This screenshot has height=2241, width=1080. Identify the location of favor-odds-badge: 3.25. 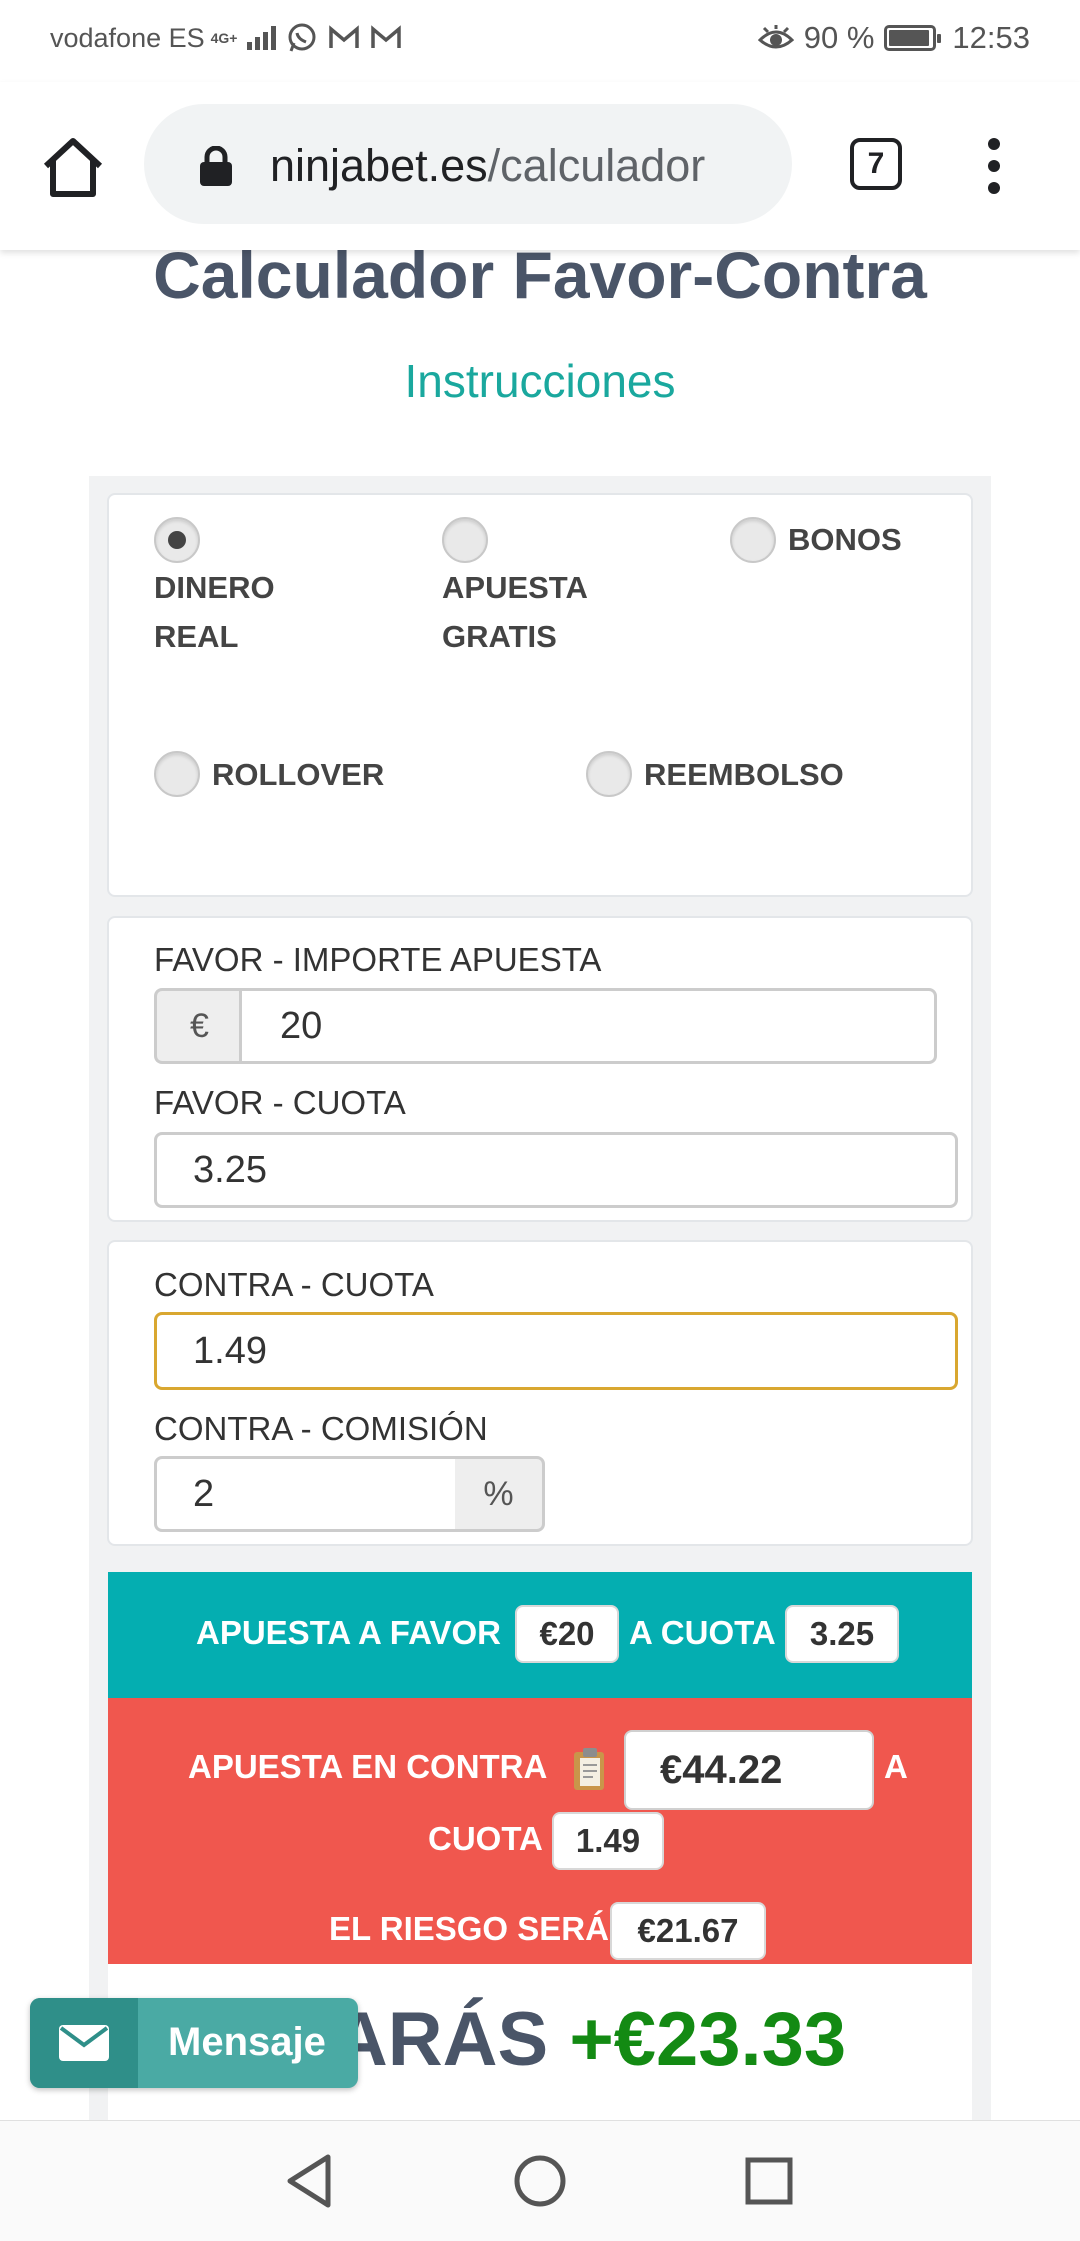
(842, 1634).